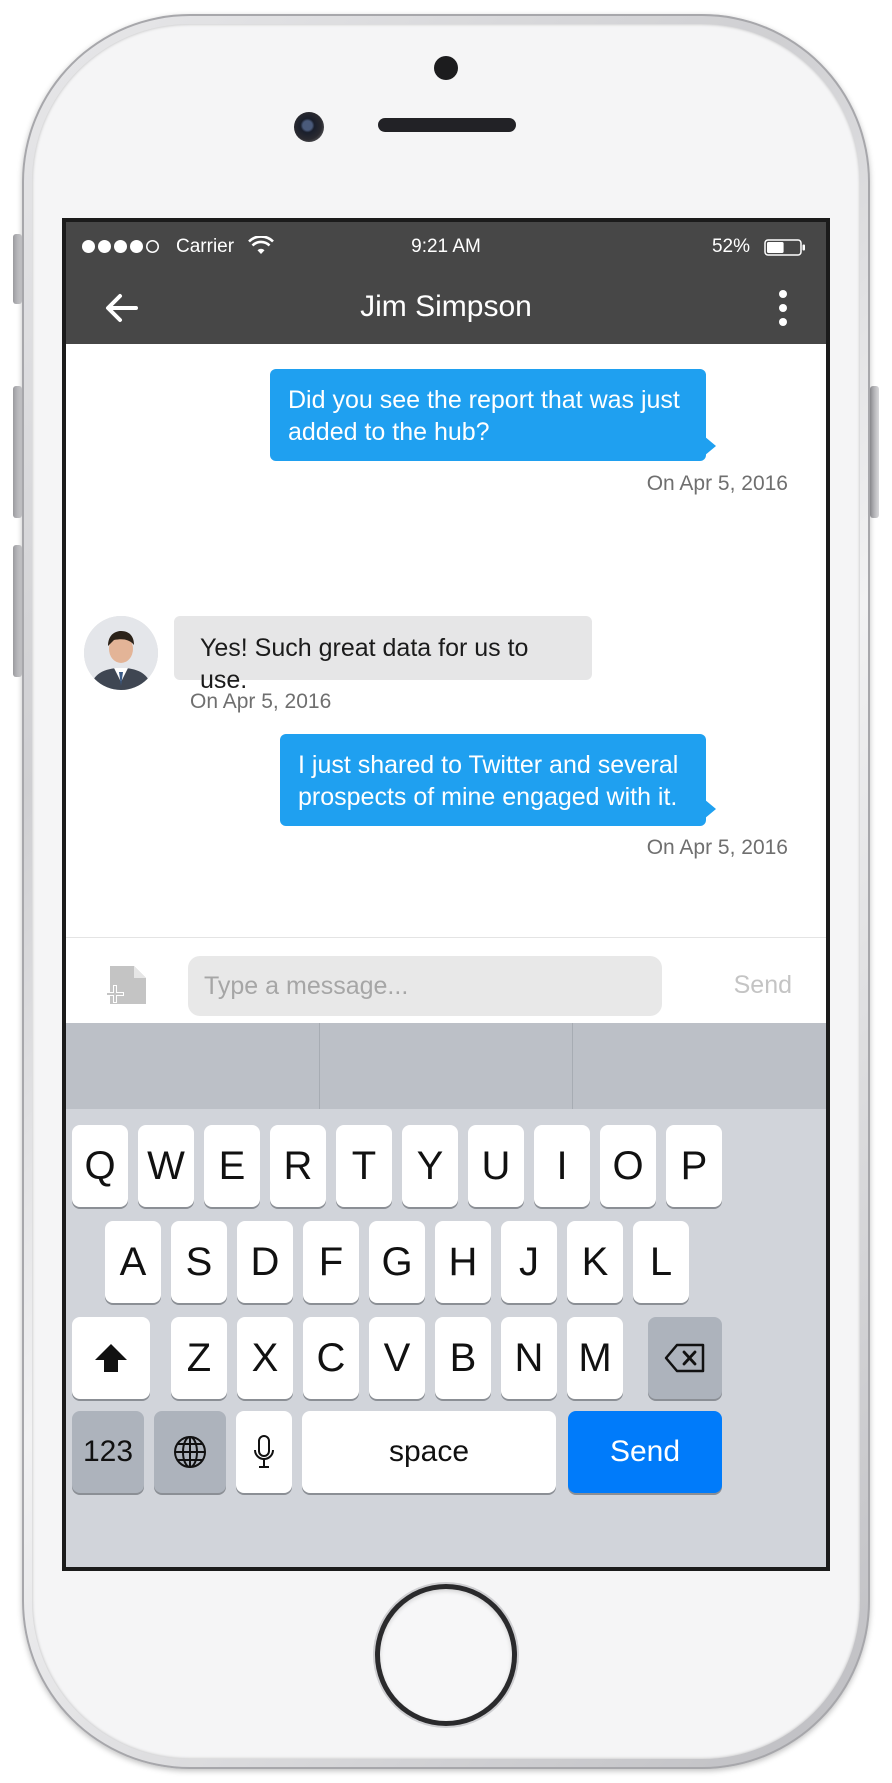 The width and height of the screenshot is (892, 1783). Describe the element at coordinates (661, 1262) in the screenshot. I see `key-l: L` at that location.